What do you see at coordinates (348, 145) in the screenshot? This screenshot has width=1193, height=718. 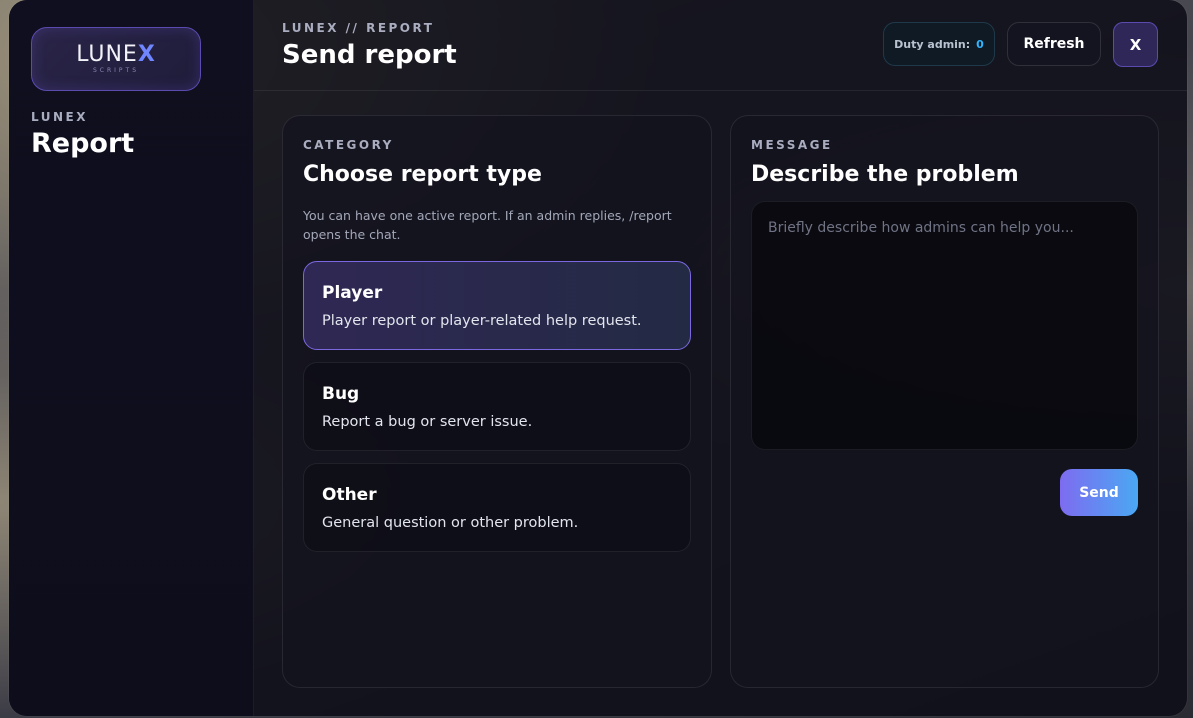 I see `category-eyebrow: CATEGORY` at bounding box center [348, 145].